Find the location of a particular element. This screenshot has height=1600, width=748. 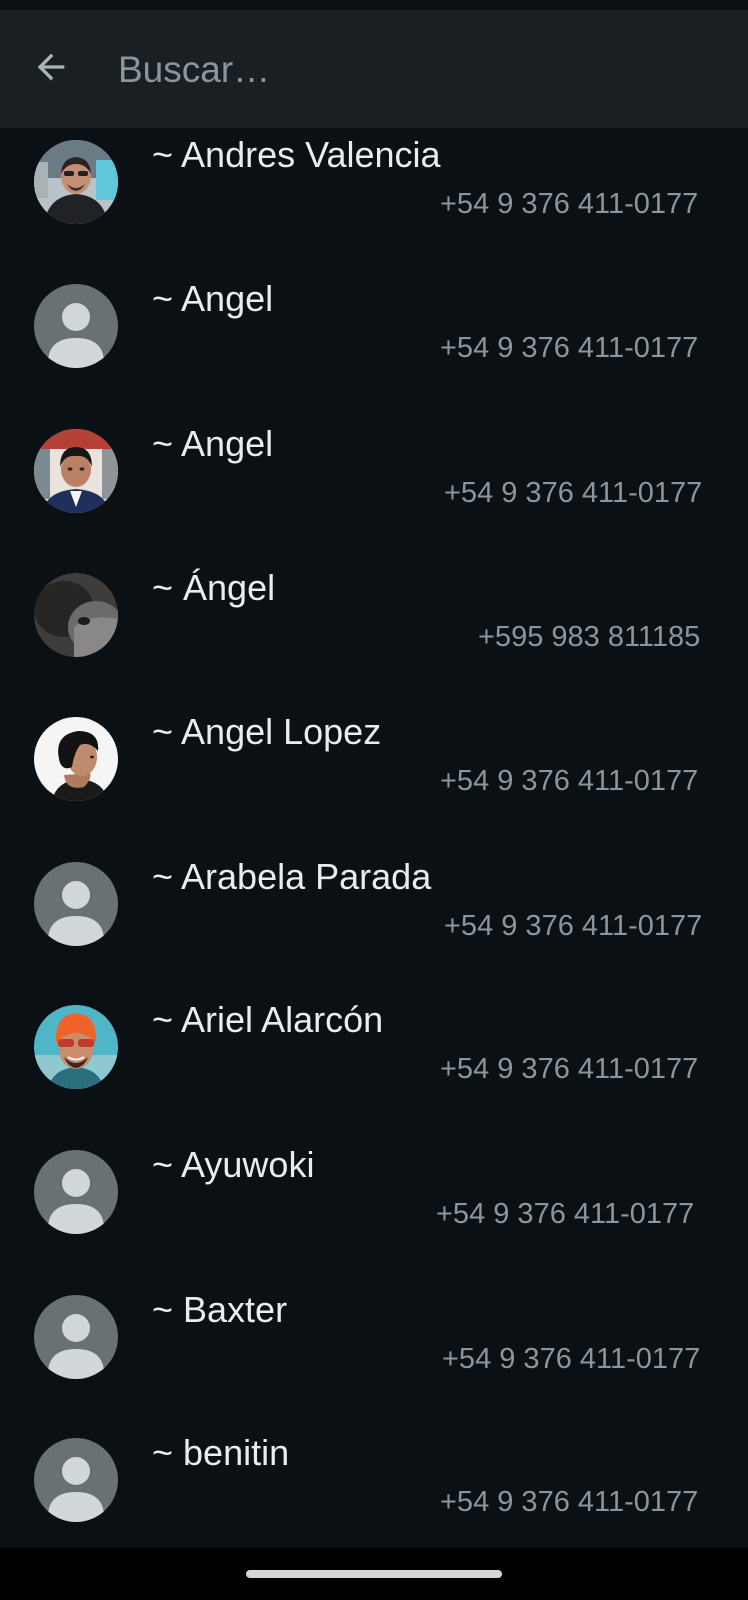

contact-row: ~ Arabela Parada +54 9 376 411-0177 is located at coordinates (374, 922).